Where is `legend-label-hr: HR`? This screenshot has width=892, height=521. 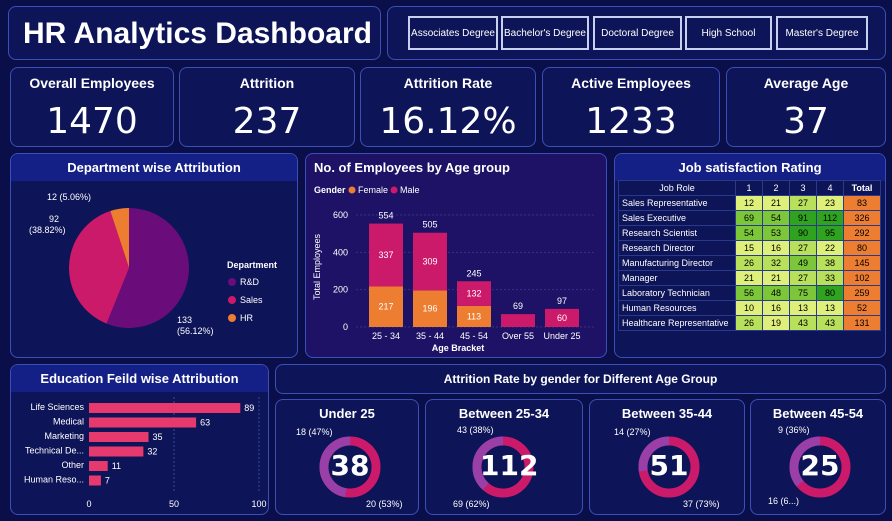 legend-label-hr: HR is located at coordinates (246, 318).